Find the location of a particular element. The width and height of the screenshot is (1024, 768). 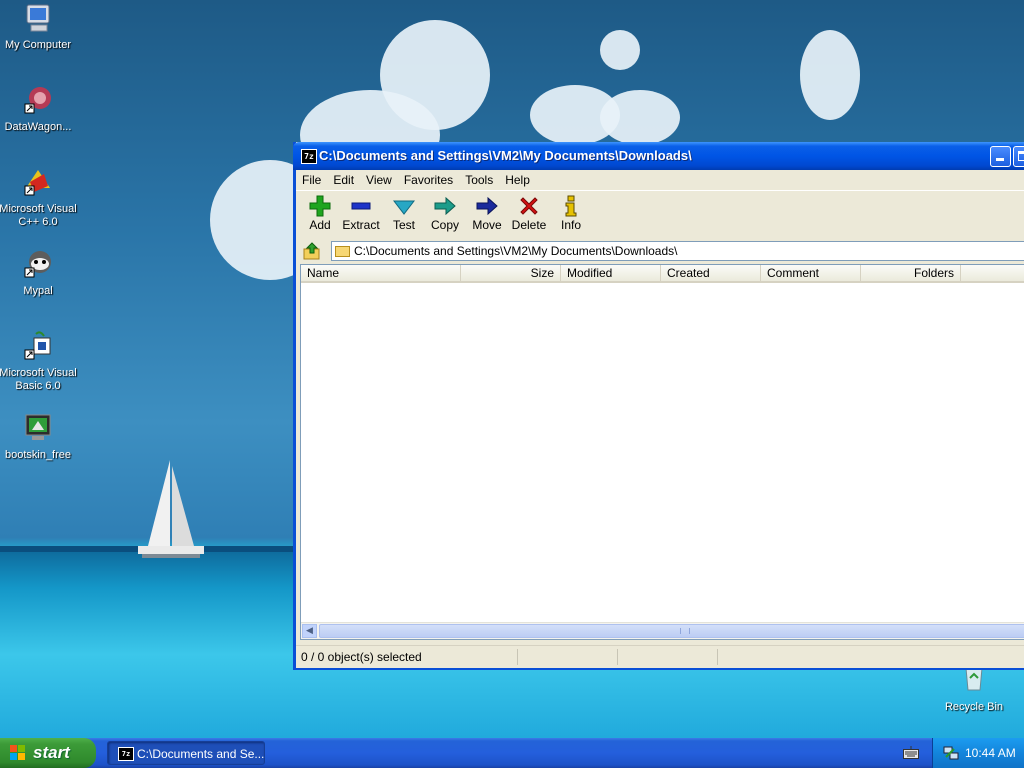

desktop-icon-recycle-bin: Recycle Bin is located at coordinates (974, 689).